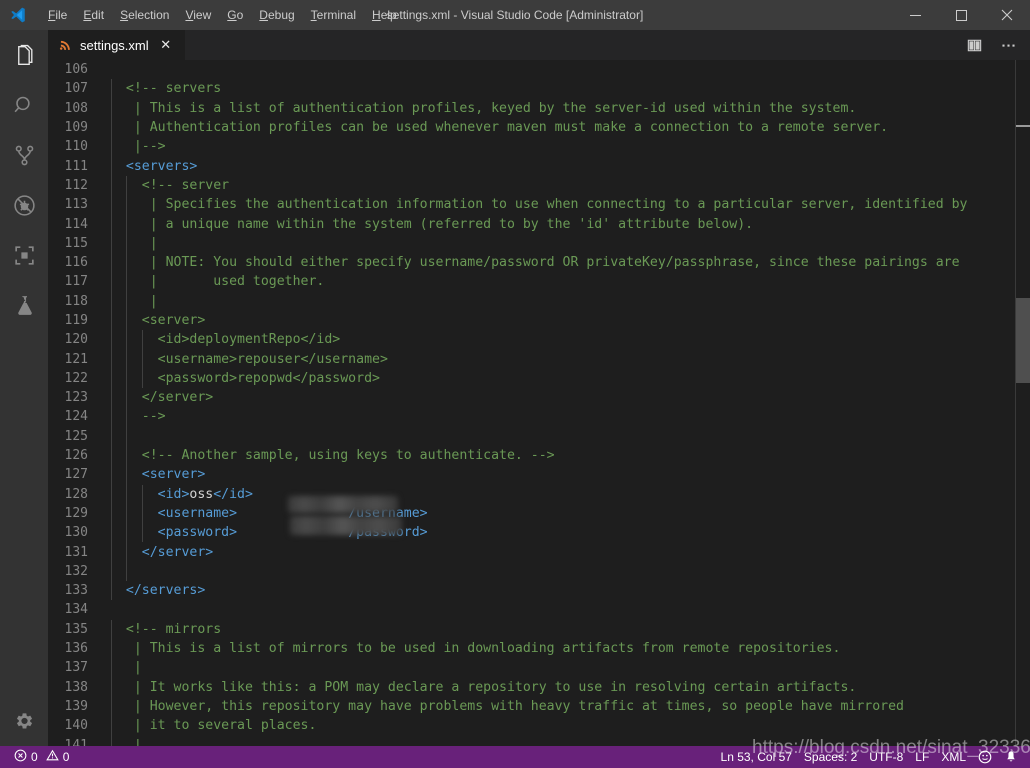  I want to click on code-line: 128 <id>oss</id>, so click(539, 494).